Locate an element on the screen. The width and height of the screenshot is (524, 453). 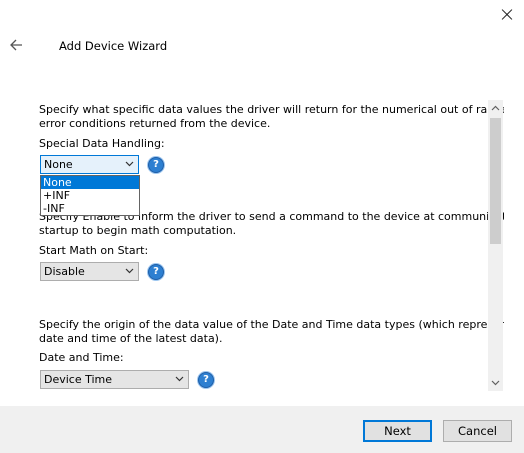
special-data-select: None is located at coordinates (89, 164).